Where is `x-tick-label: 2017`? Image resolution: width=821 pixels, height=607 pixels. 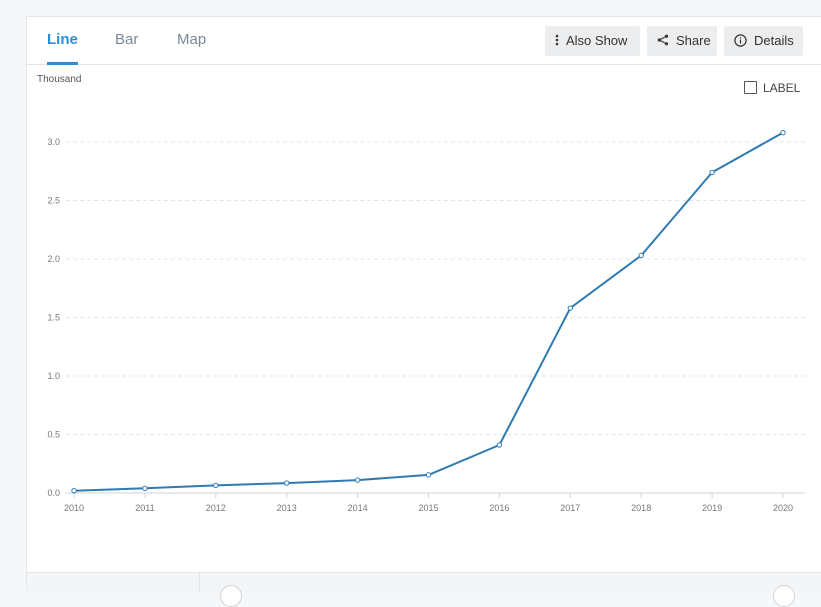
x-tick-label: 2017 is located at coordinates (570, 508).